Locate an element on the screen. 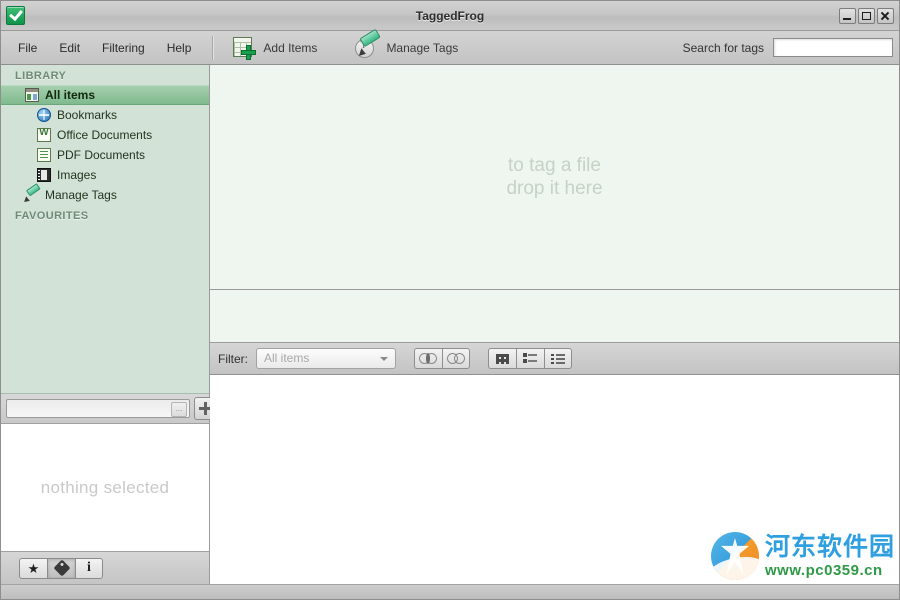 Image resolution: width=900 pixels, height=600 pixels. tag-input is located at coordinates (98, 408).